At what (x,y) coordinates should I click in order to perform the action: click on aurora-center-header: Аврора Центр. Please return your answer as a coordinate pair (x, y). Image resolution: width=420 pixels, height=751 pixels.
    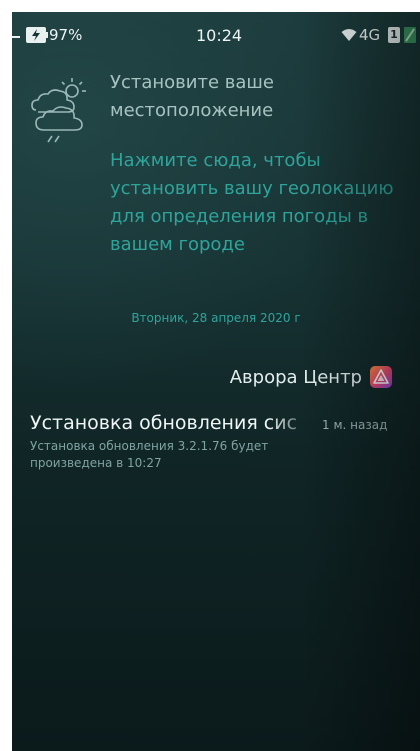
    Looking at the image, I should click on (311, 377).